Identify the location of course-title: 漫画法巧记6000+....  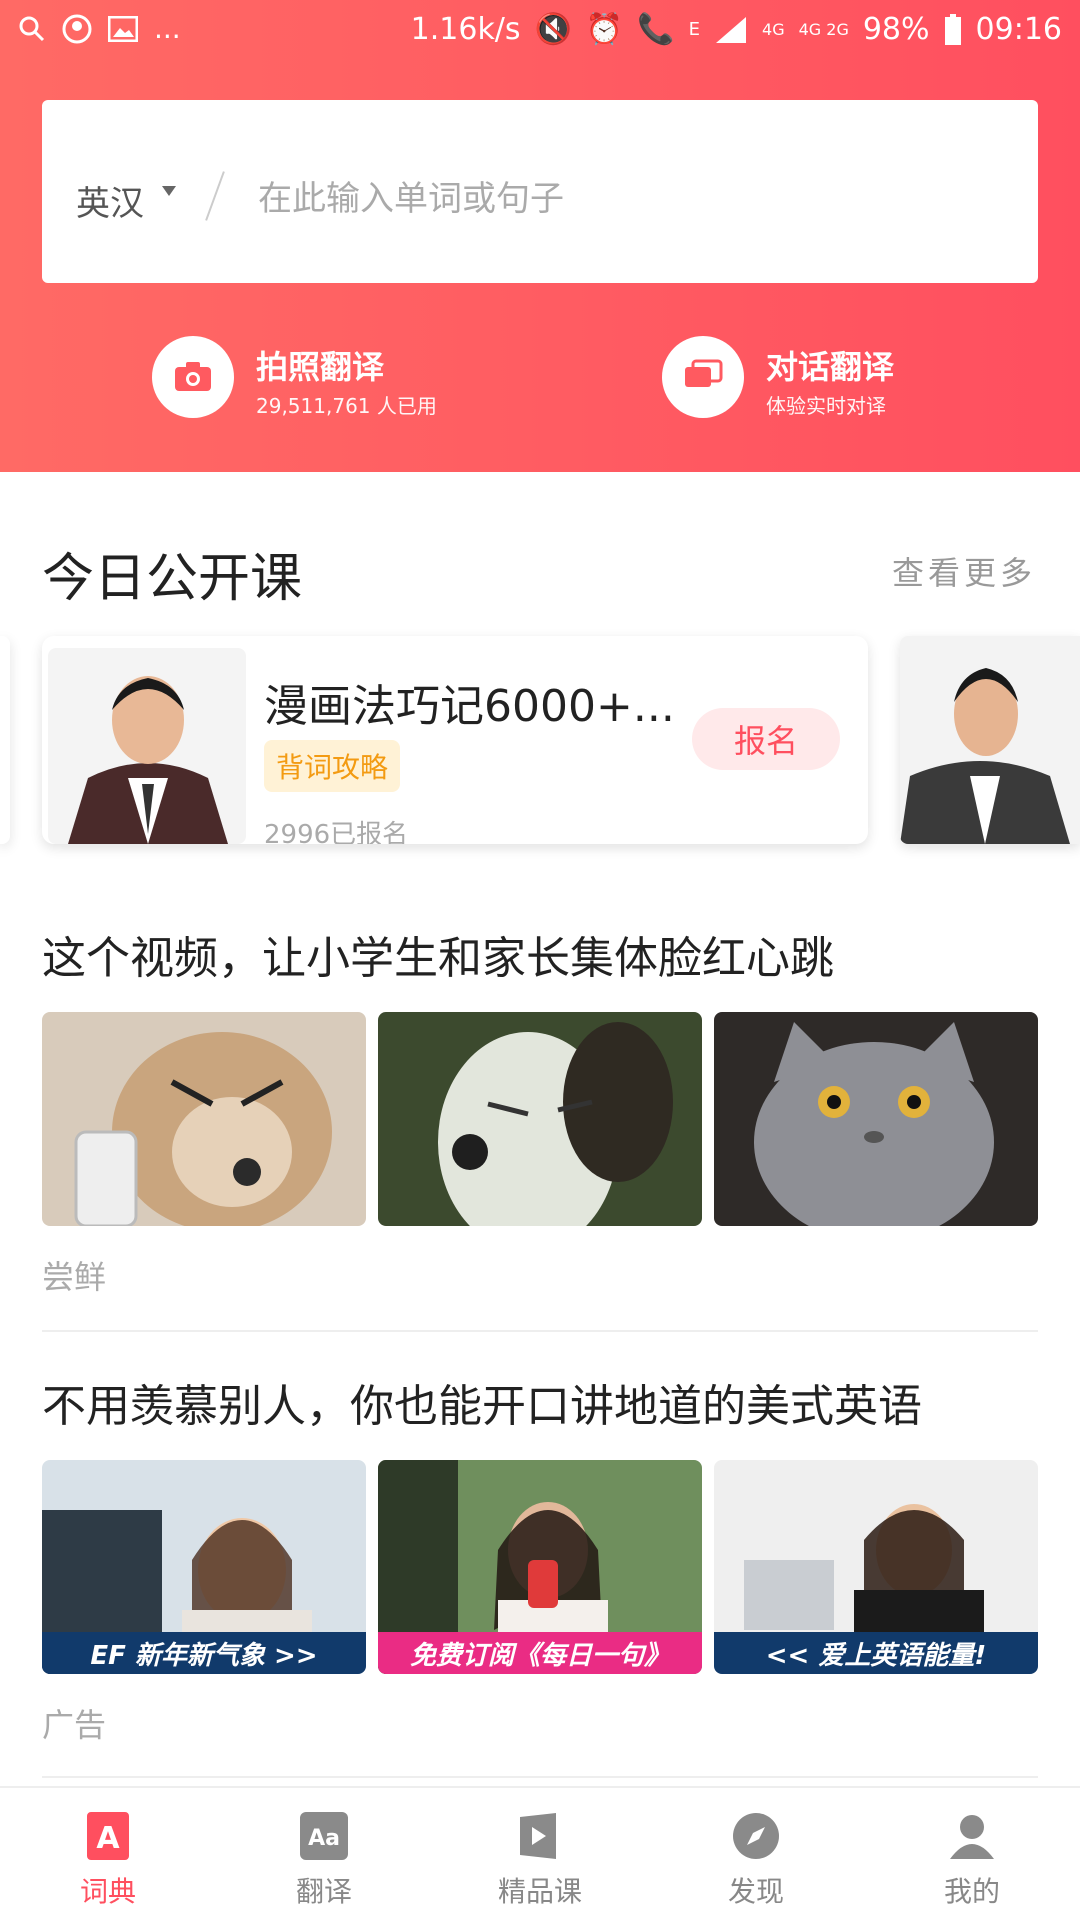
(469, 706).